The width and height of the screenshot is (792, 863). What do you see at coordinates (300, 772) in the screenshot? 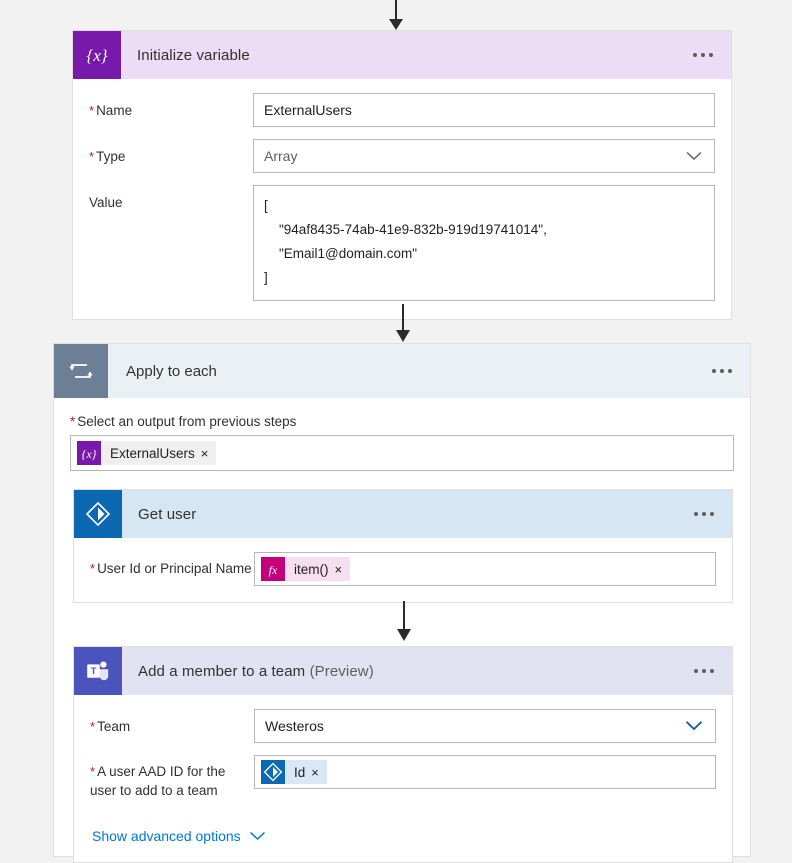
I see `token-label: Id` at bounding box center [300, 772].